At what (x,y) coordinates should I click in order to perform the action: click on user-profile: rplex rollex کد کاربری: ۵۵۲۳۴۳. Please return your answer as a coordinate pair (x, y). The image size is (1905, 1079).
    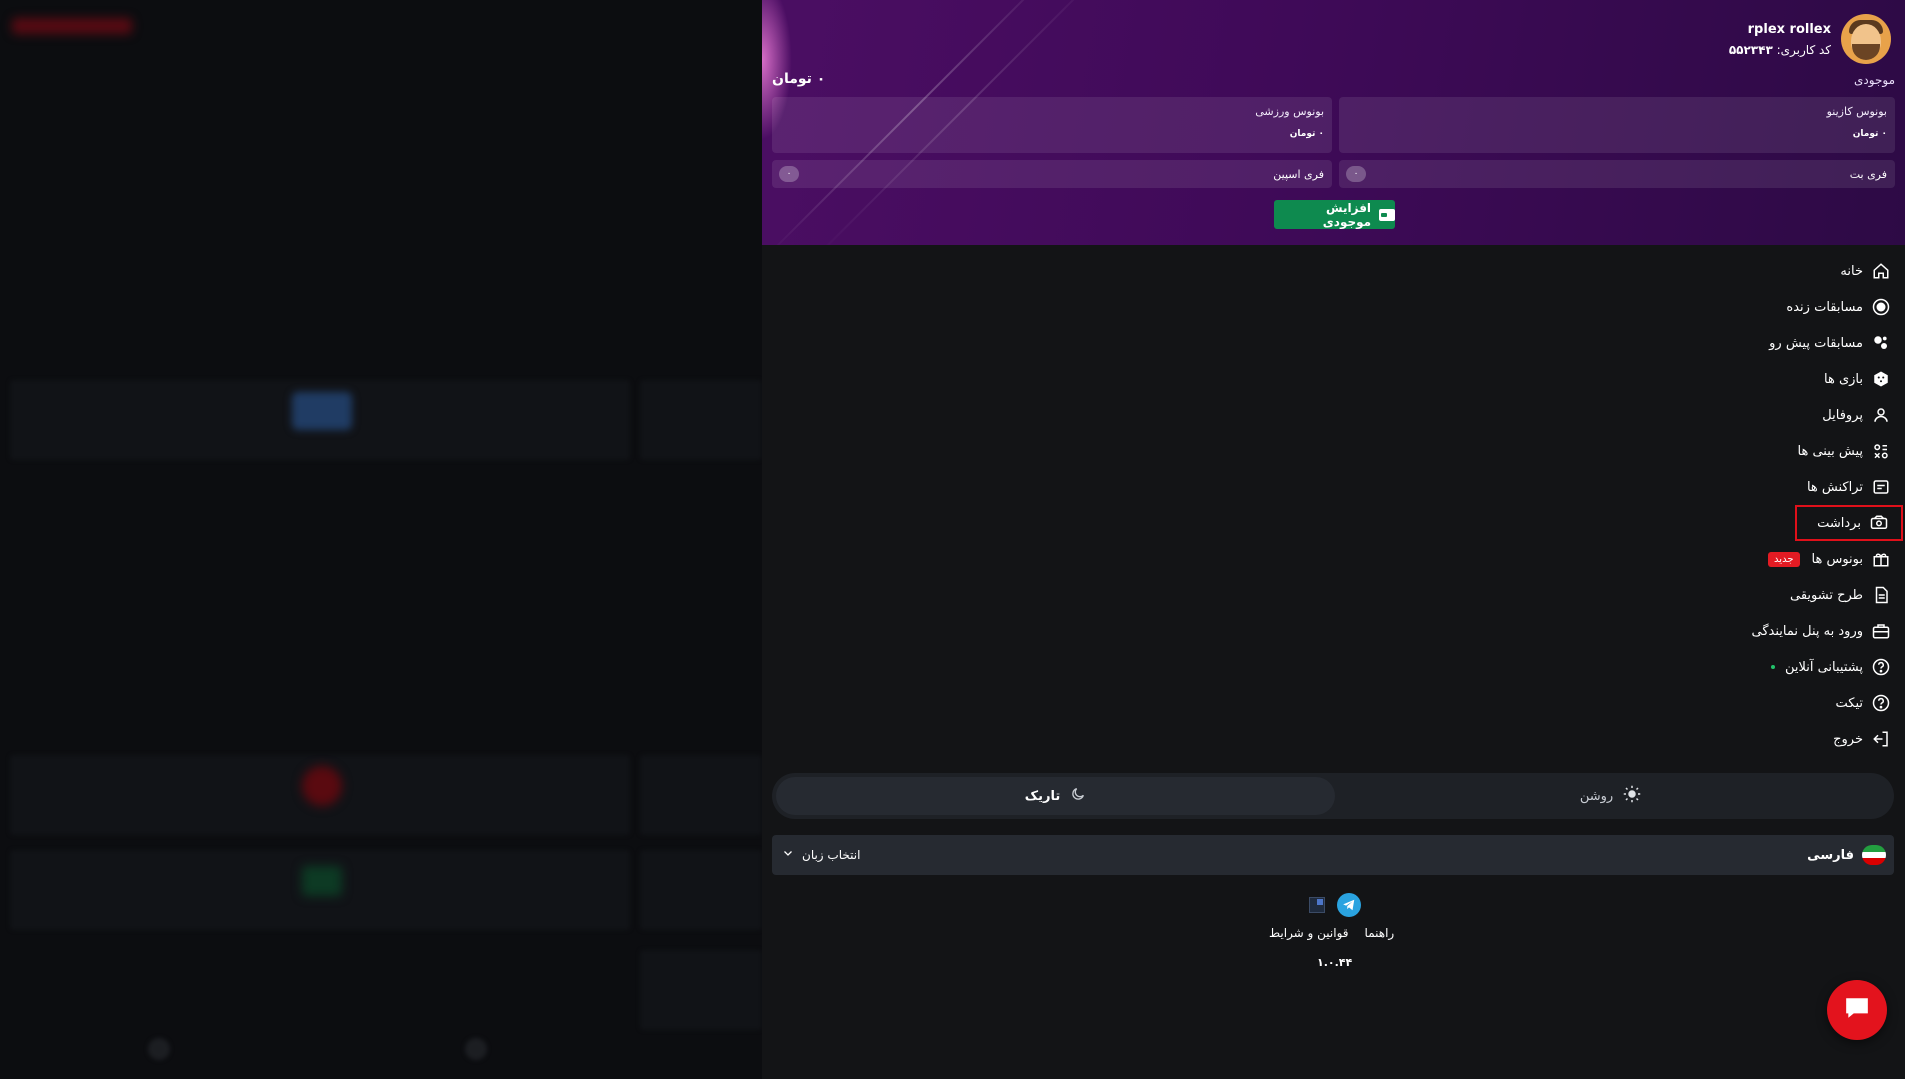
    Looking at the image, I should click on (1810, 39).